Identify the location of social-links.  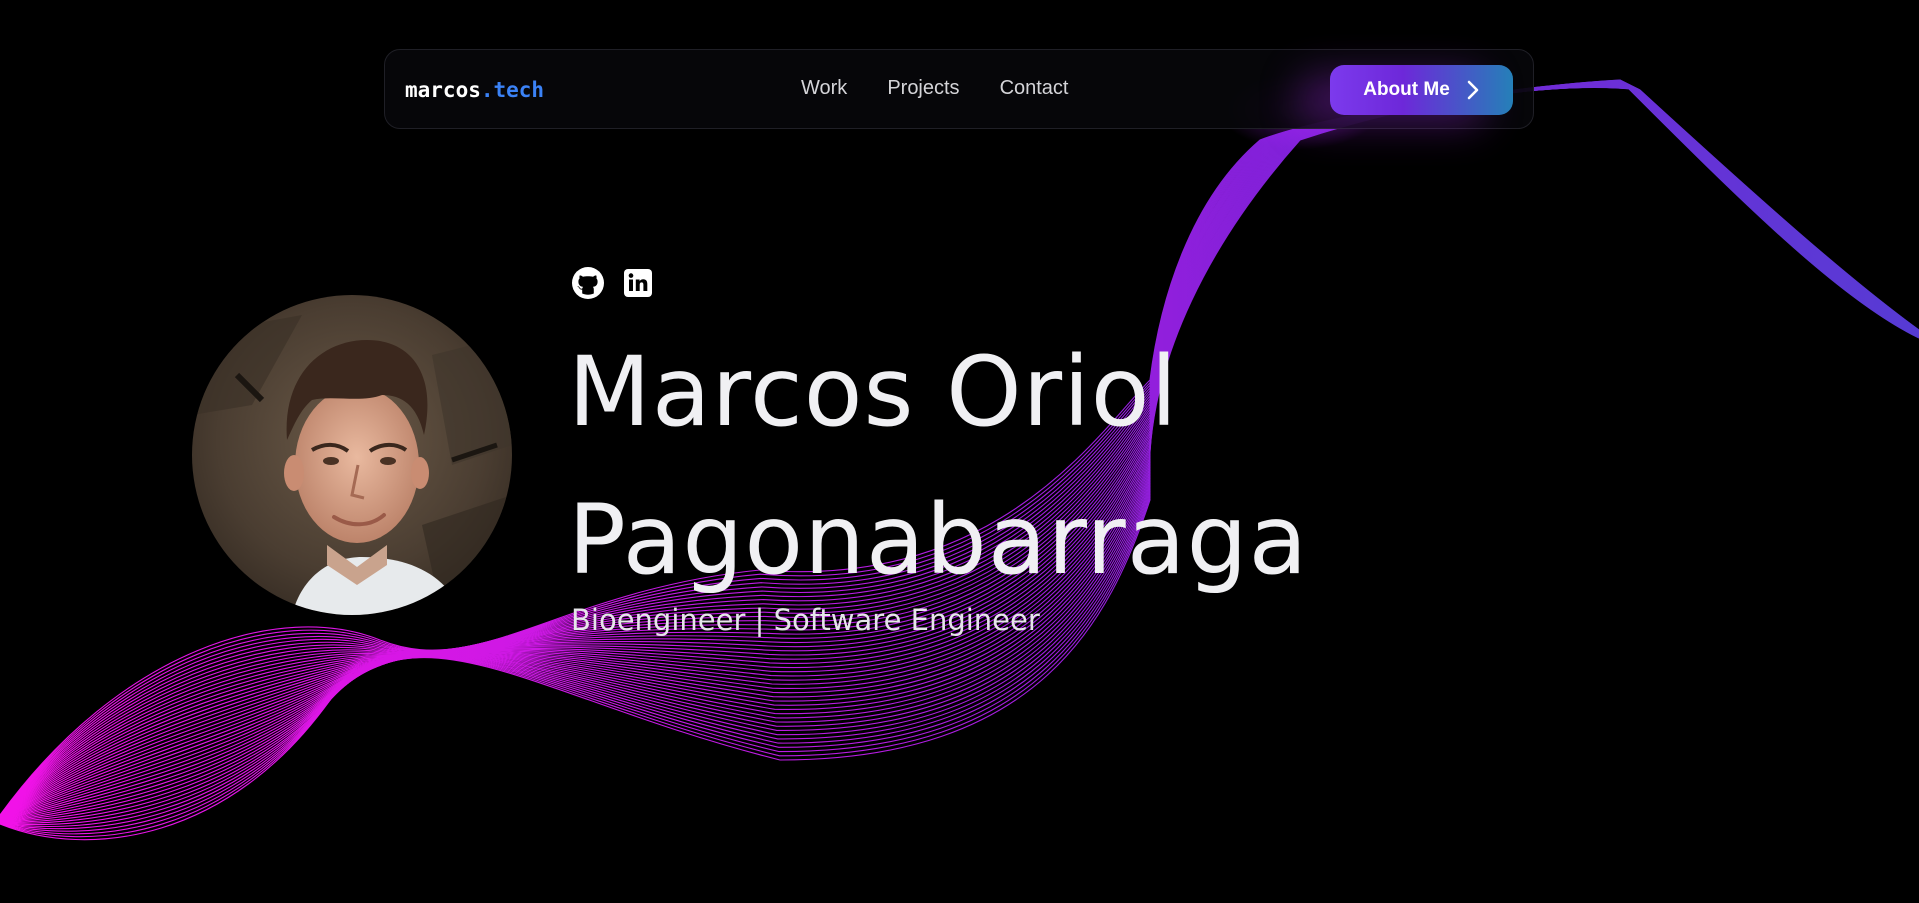
(613, 283).